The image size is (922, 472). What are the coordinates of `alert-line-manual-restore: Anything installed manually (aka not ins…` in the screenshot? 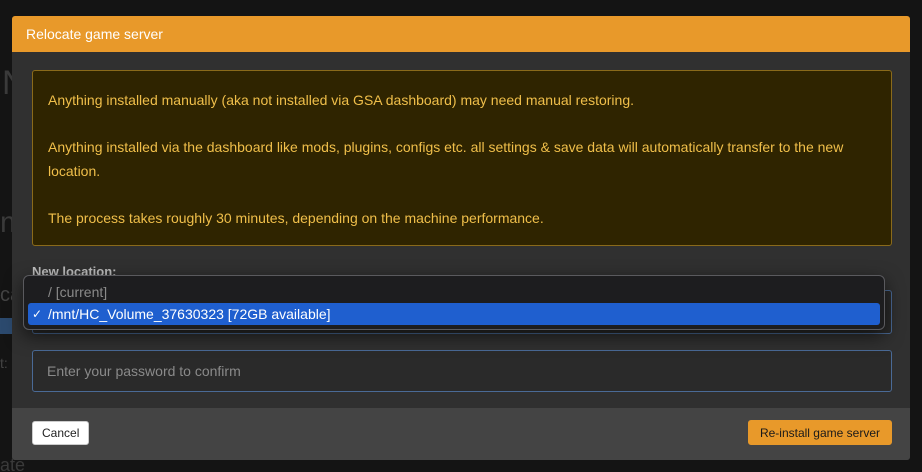 It's located at (341, 100).